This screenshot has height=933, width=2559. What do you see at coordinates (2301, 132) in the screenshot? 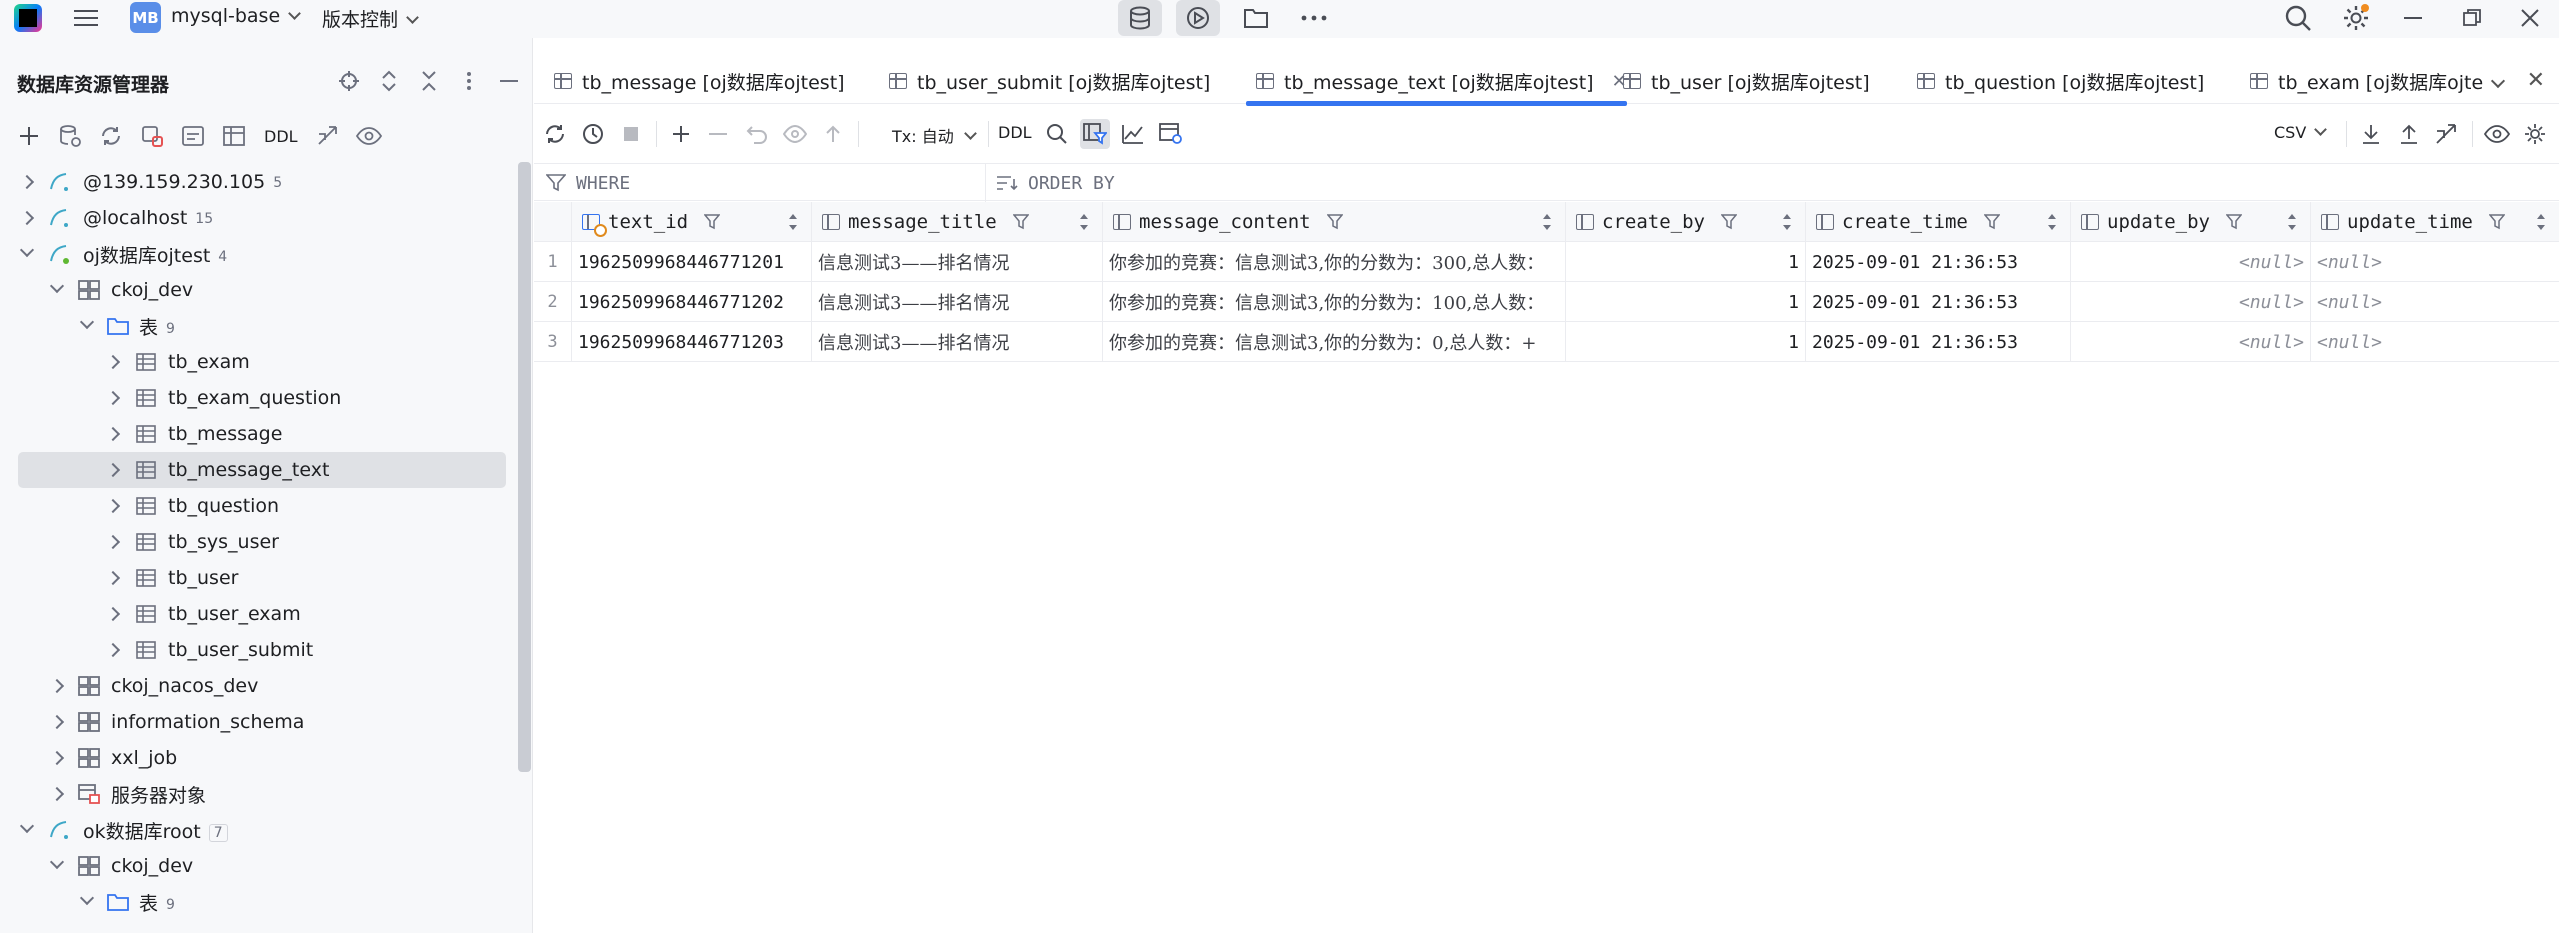
I see `export-format-dropdown: CSV` at bounding box center [2301, 132].